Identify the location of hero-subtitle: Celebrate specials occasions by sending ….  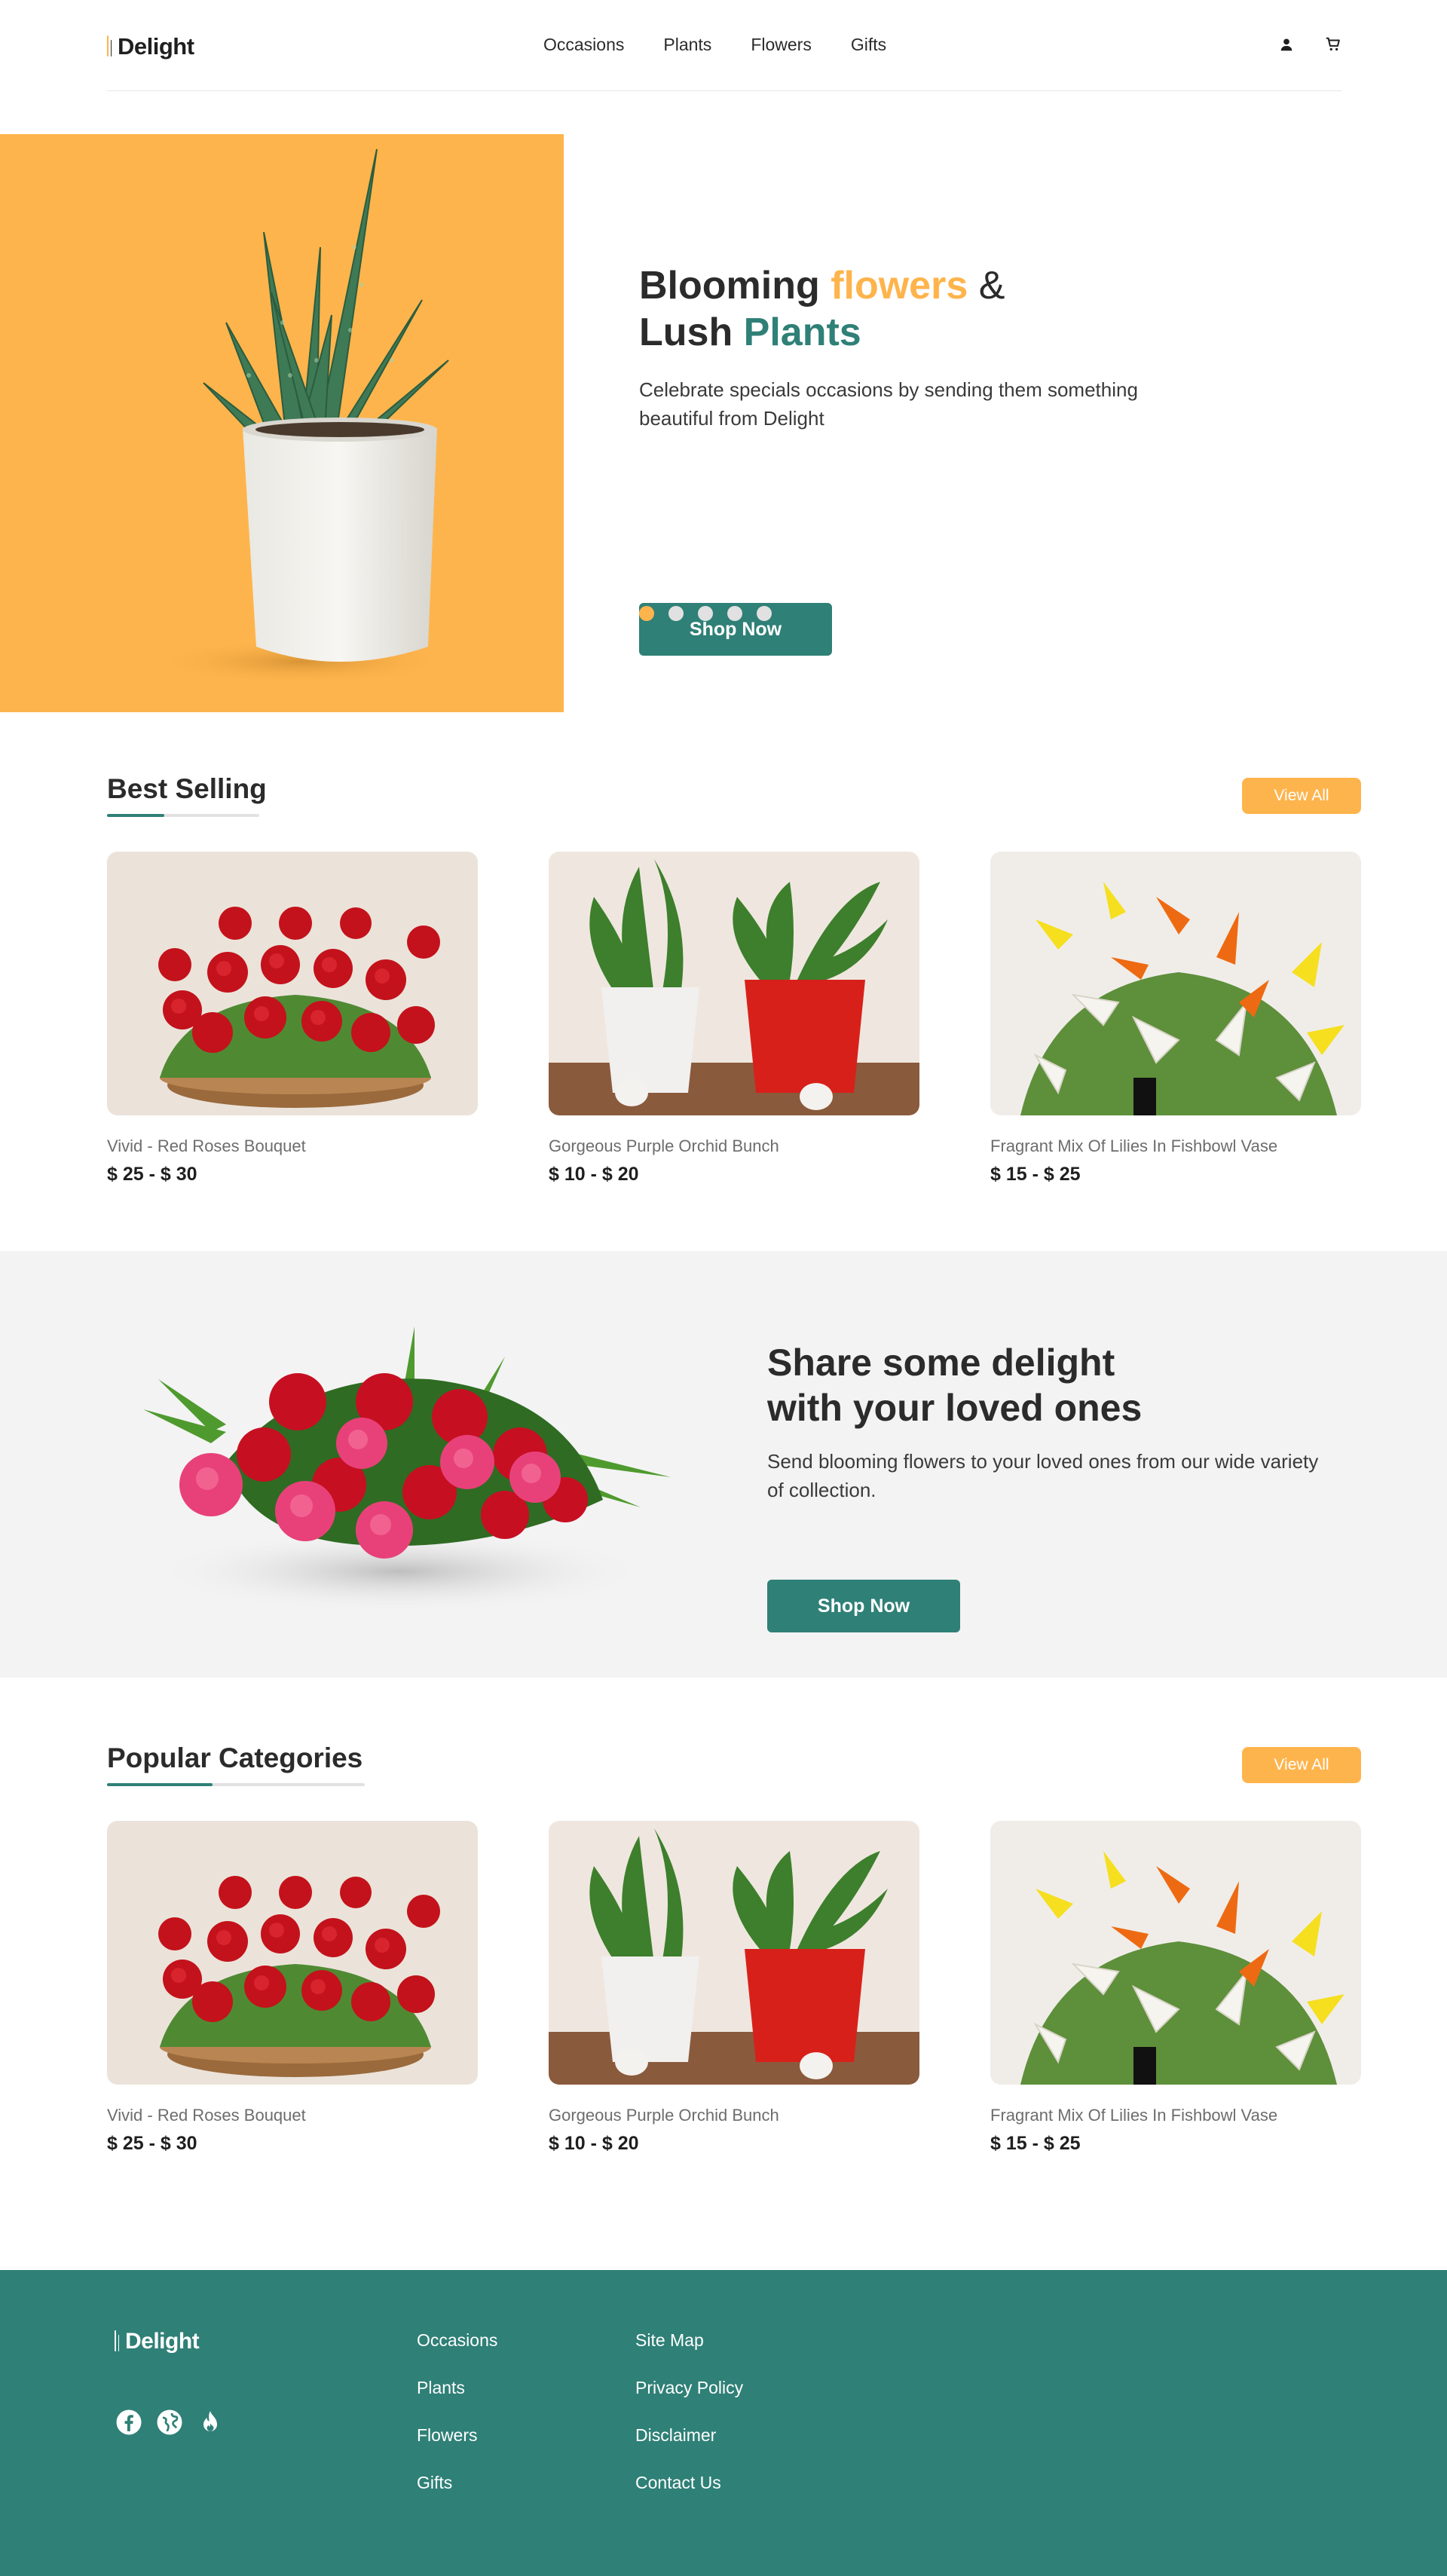
(888, 404).